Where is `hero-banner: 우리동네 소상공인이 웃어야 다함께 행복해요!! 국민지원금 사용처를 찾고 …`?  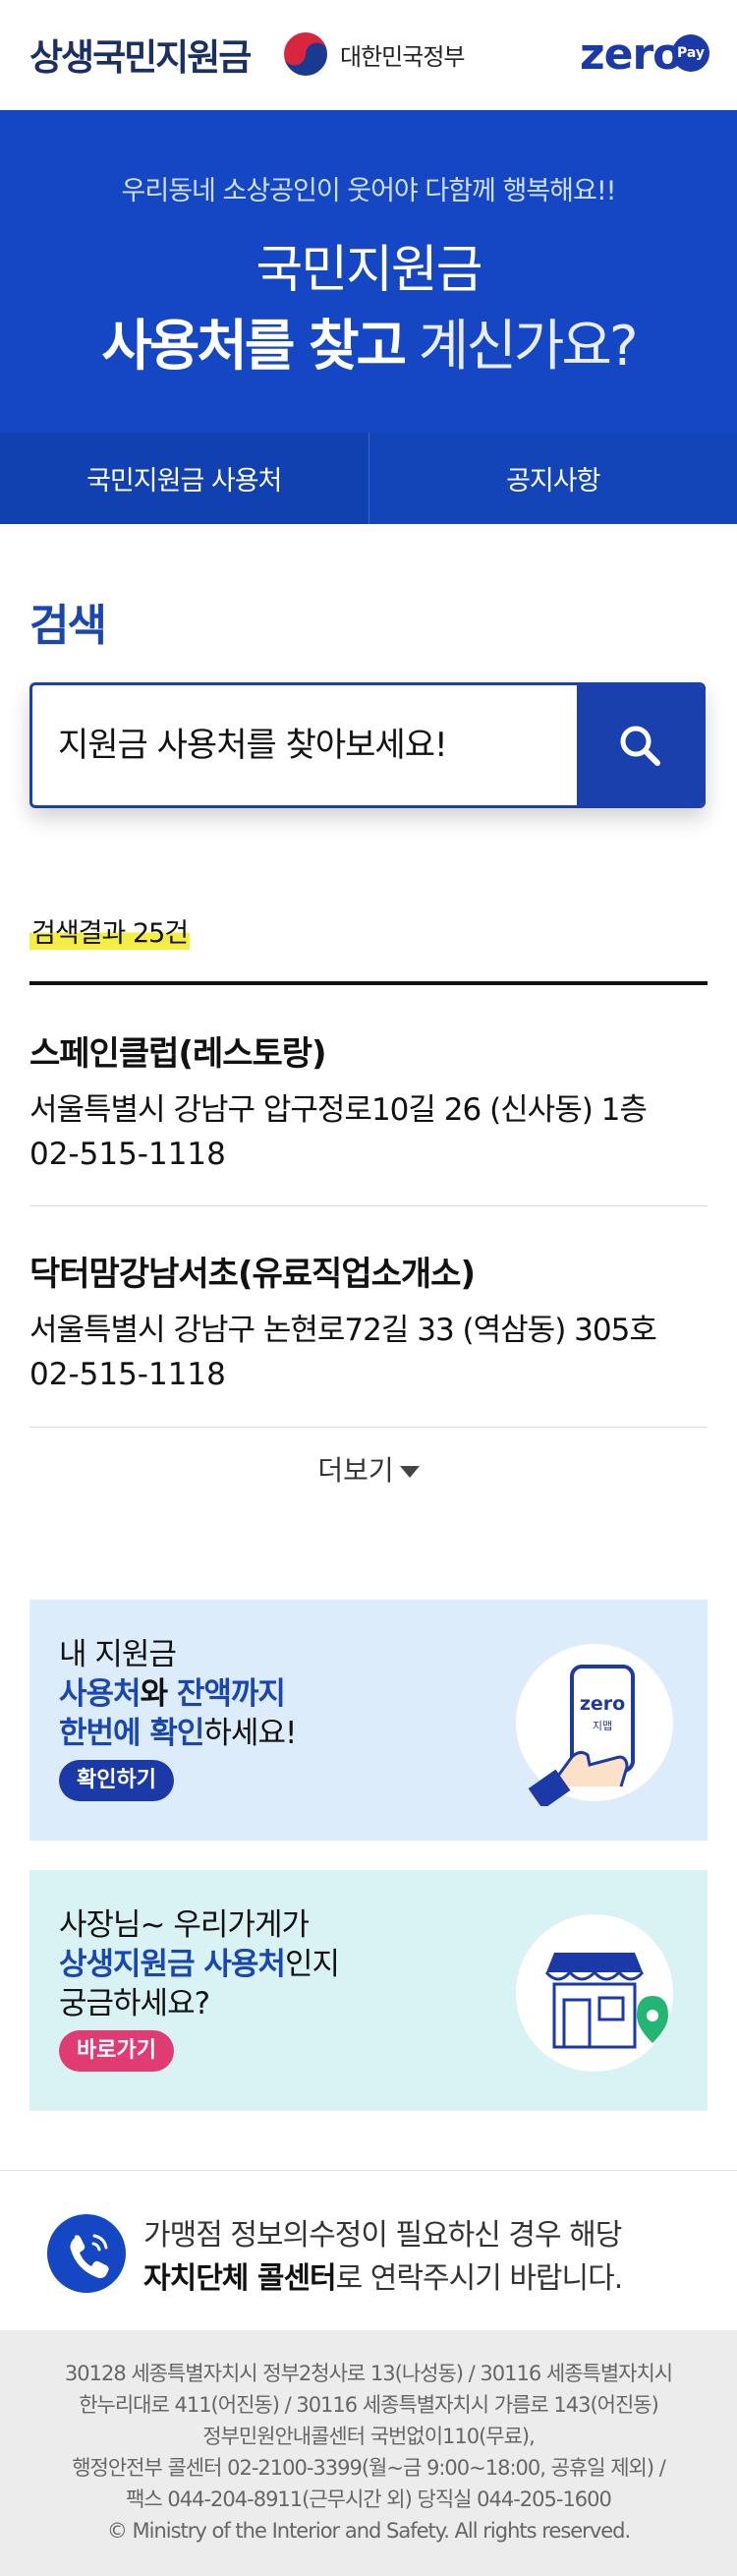
hero-banner: 우리동네 소상공인이 웃어야 다함께 행복해요!! 국민지원금 사용처를 찾고 … is located at coordinates (368, 271).